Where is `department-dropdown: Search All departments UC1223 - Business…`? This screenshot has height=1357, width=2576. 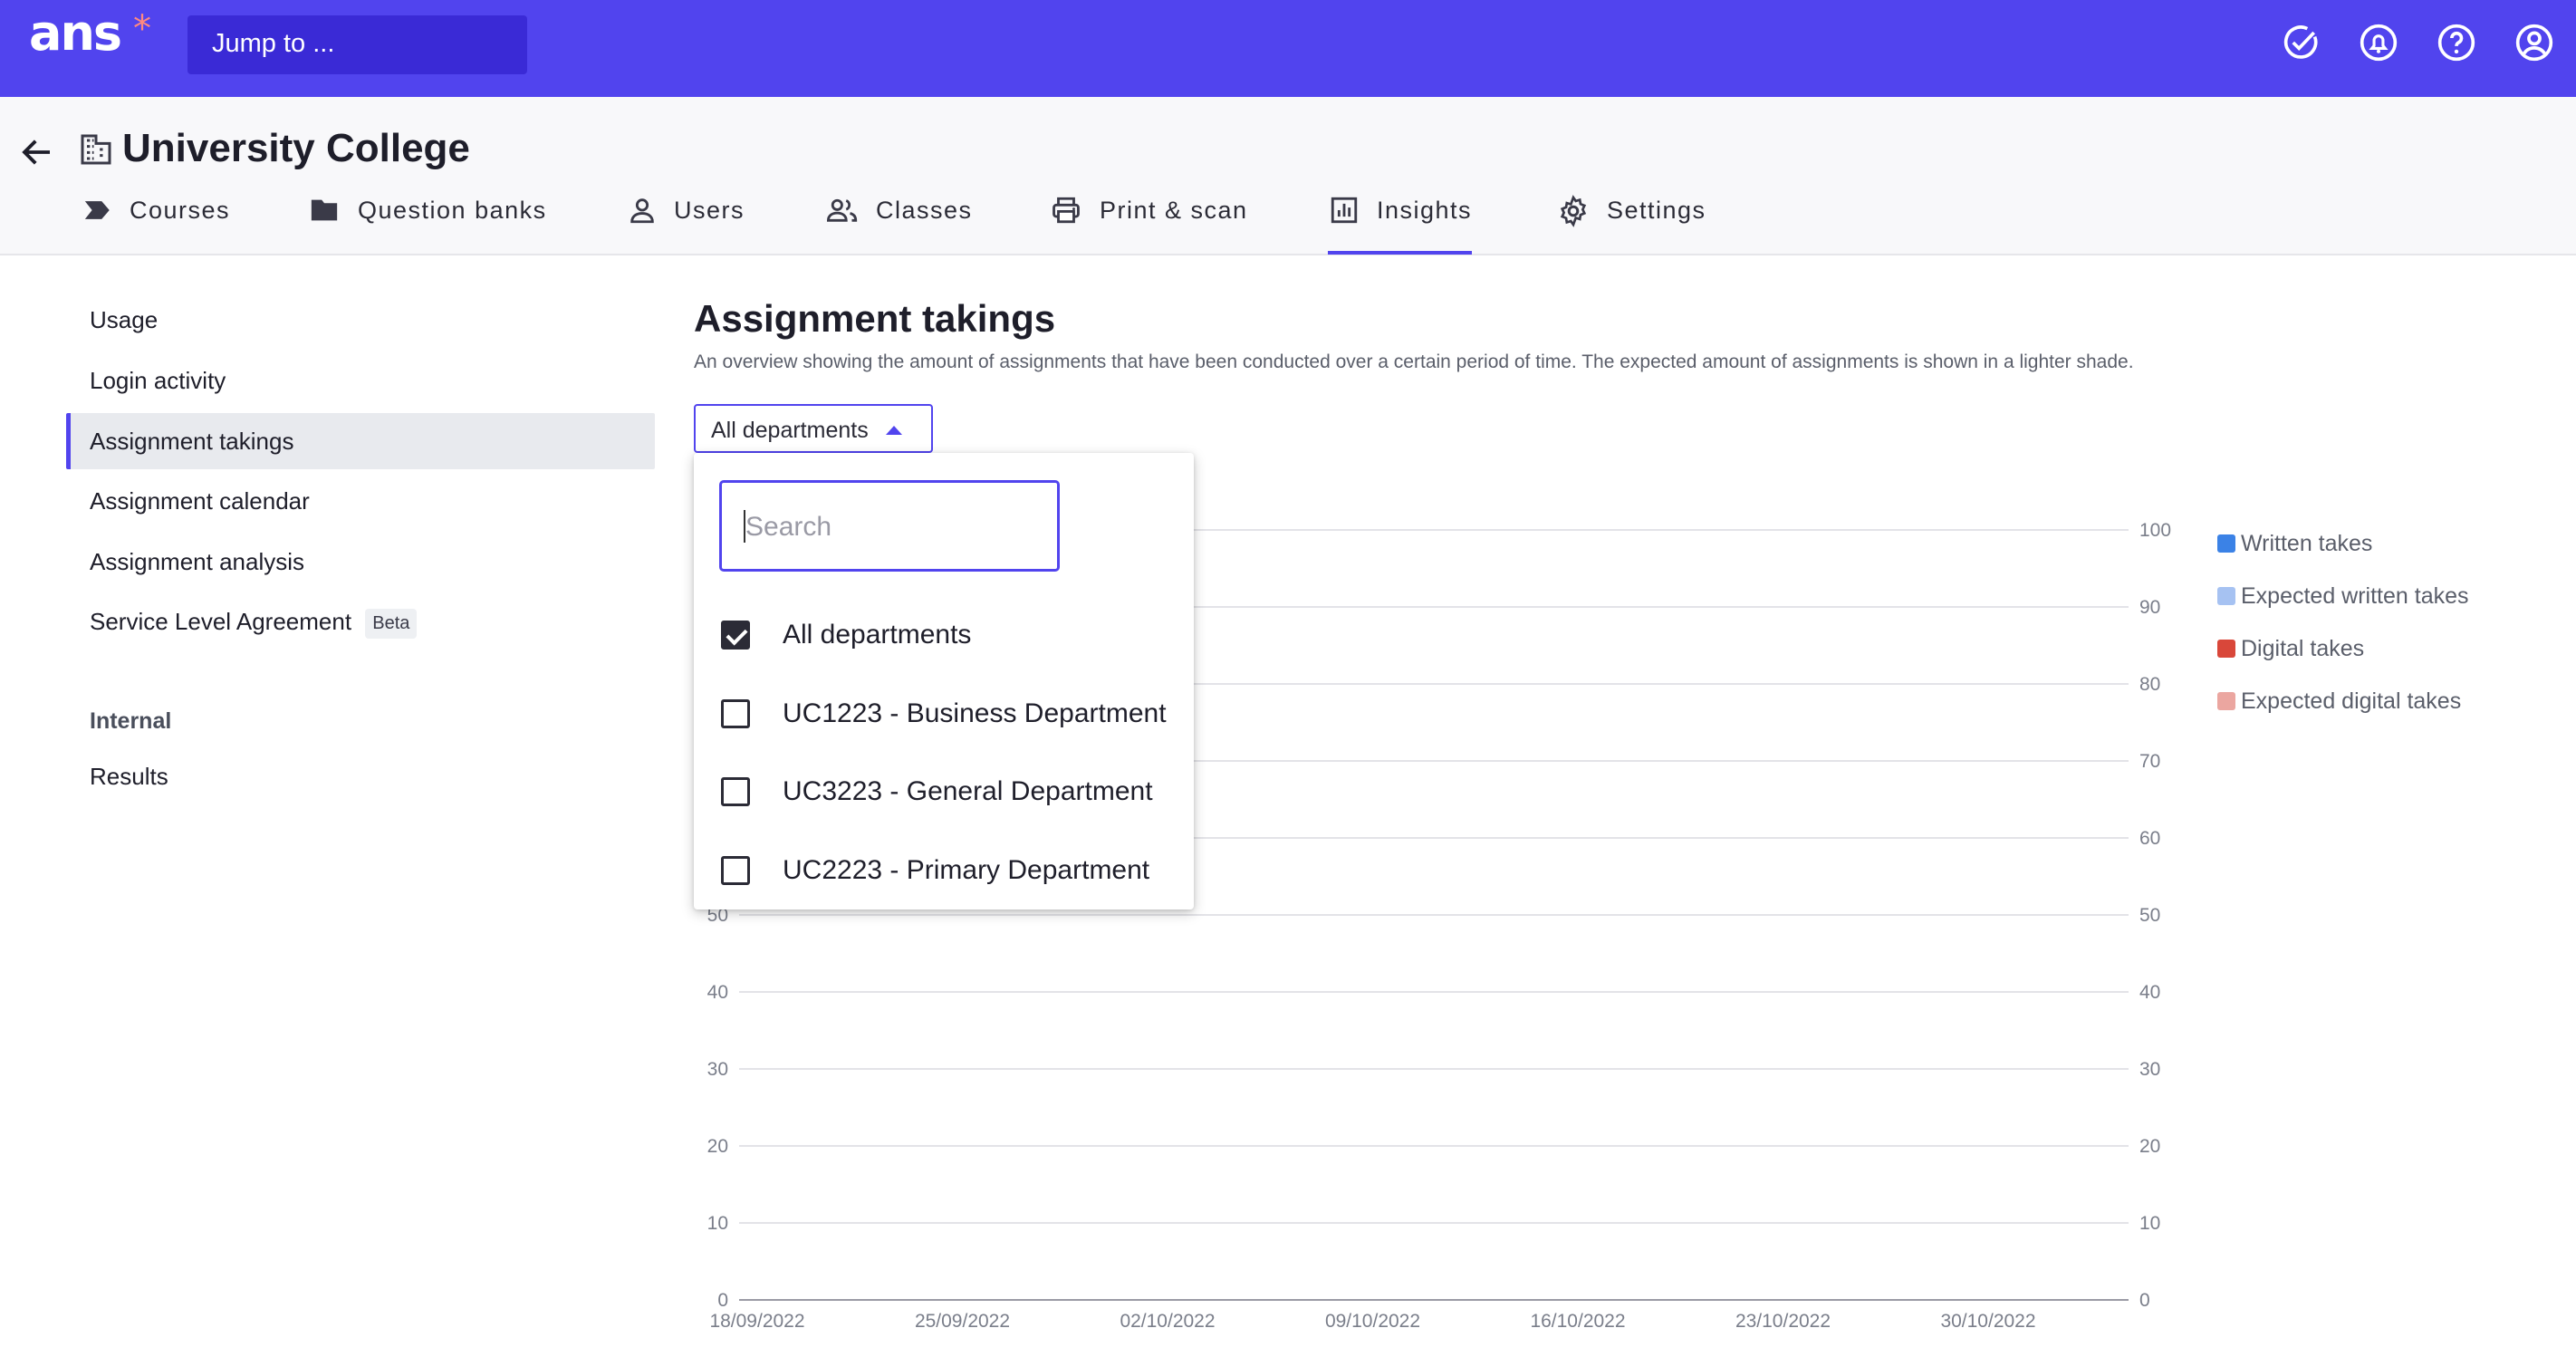
department-dropdown: Search All departments UC1223 - Business… is located at coordinates (944, 681).